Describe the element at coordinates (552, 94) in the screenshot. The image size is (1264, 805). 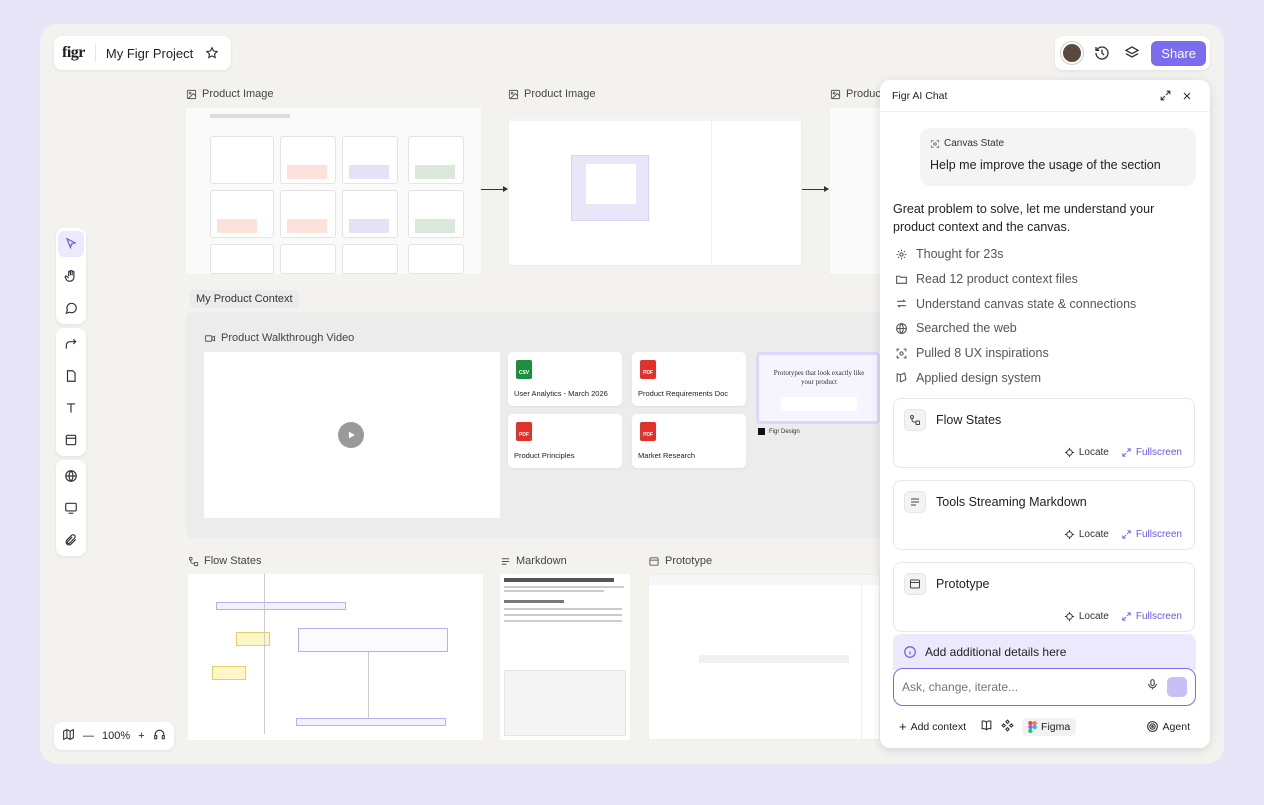
I see `frame-label-product-image-2: Product Image` at that location.